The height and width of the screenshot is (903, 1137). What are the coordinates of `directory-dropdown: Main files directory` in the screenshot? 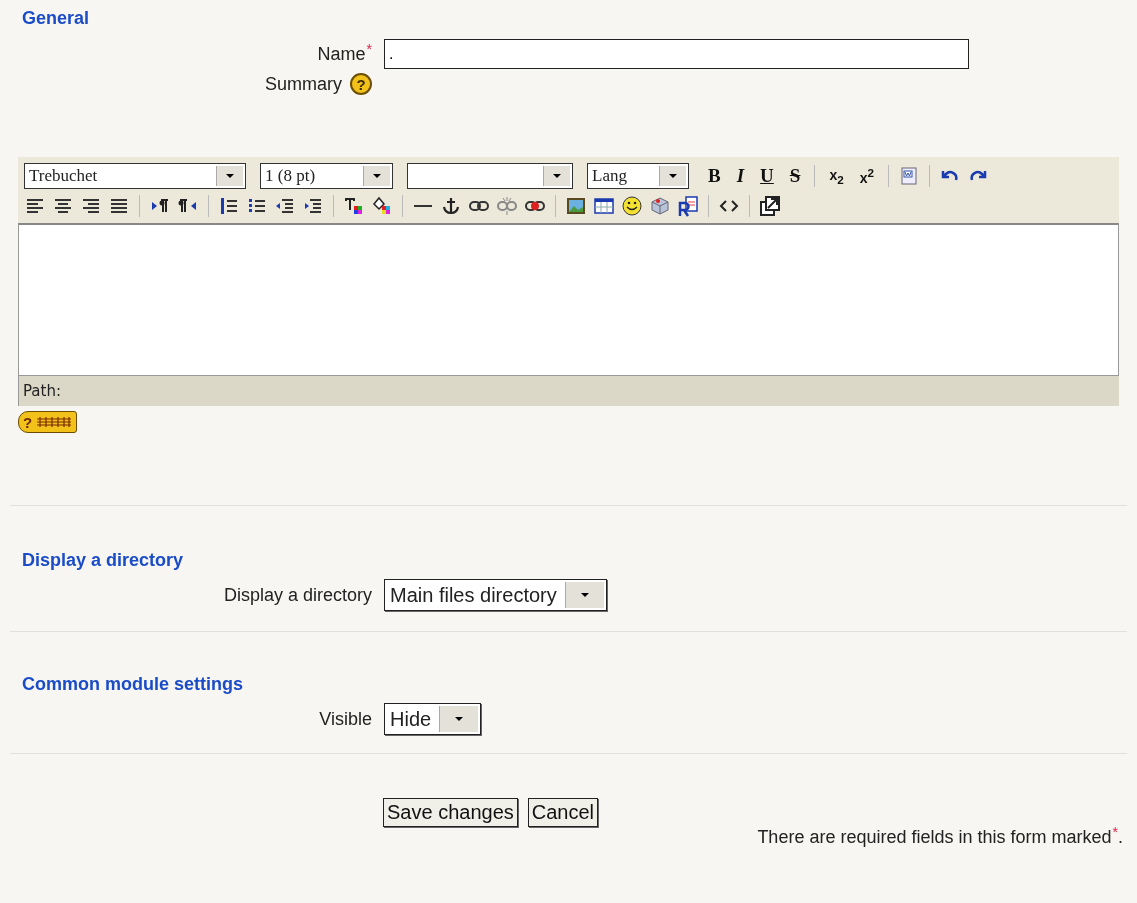 It's located at (495, 595).